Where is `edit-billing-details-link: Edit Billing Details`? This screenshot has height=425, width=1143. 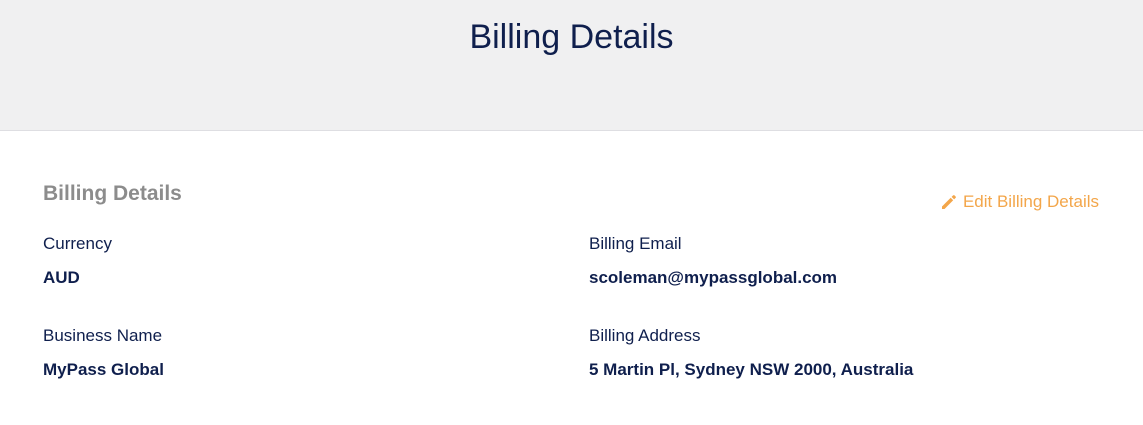
edit-billing-details-link: Edit Billing Details is located at coordinates (1019, 202).